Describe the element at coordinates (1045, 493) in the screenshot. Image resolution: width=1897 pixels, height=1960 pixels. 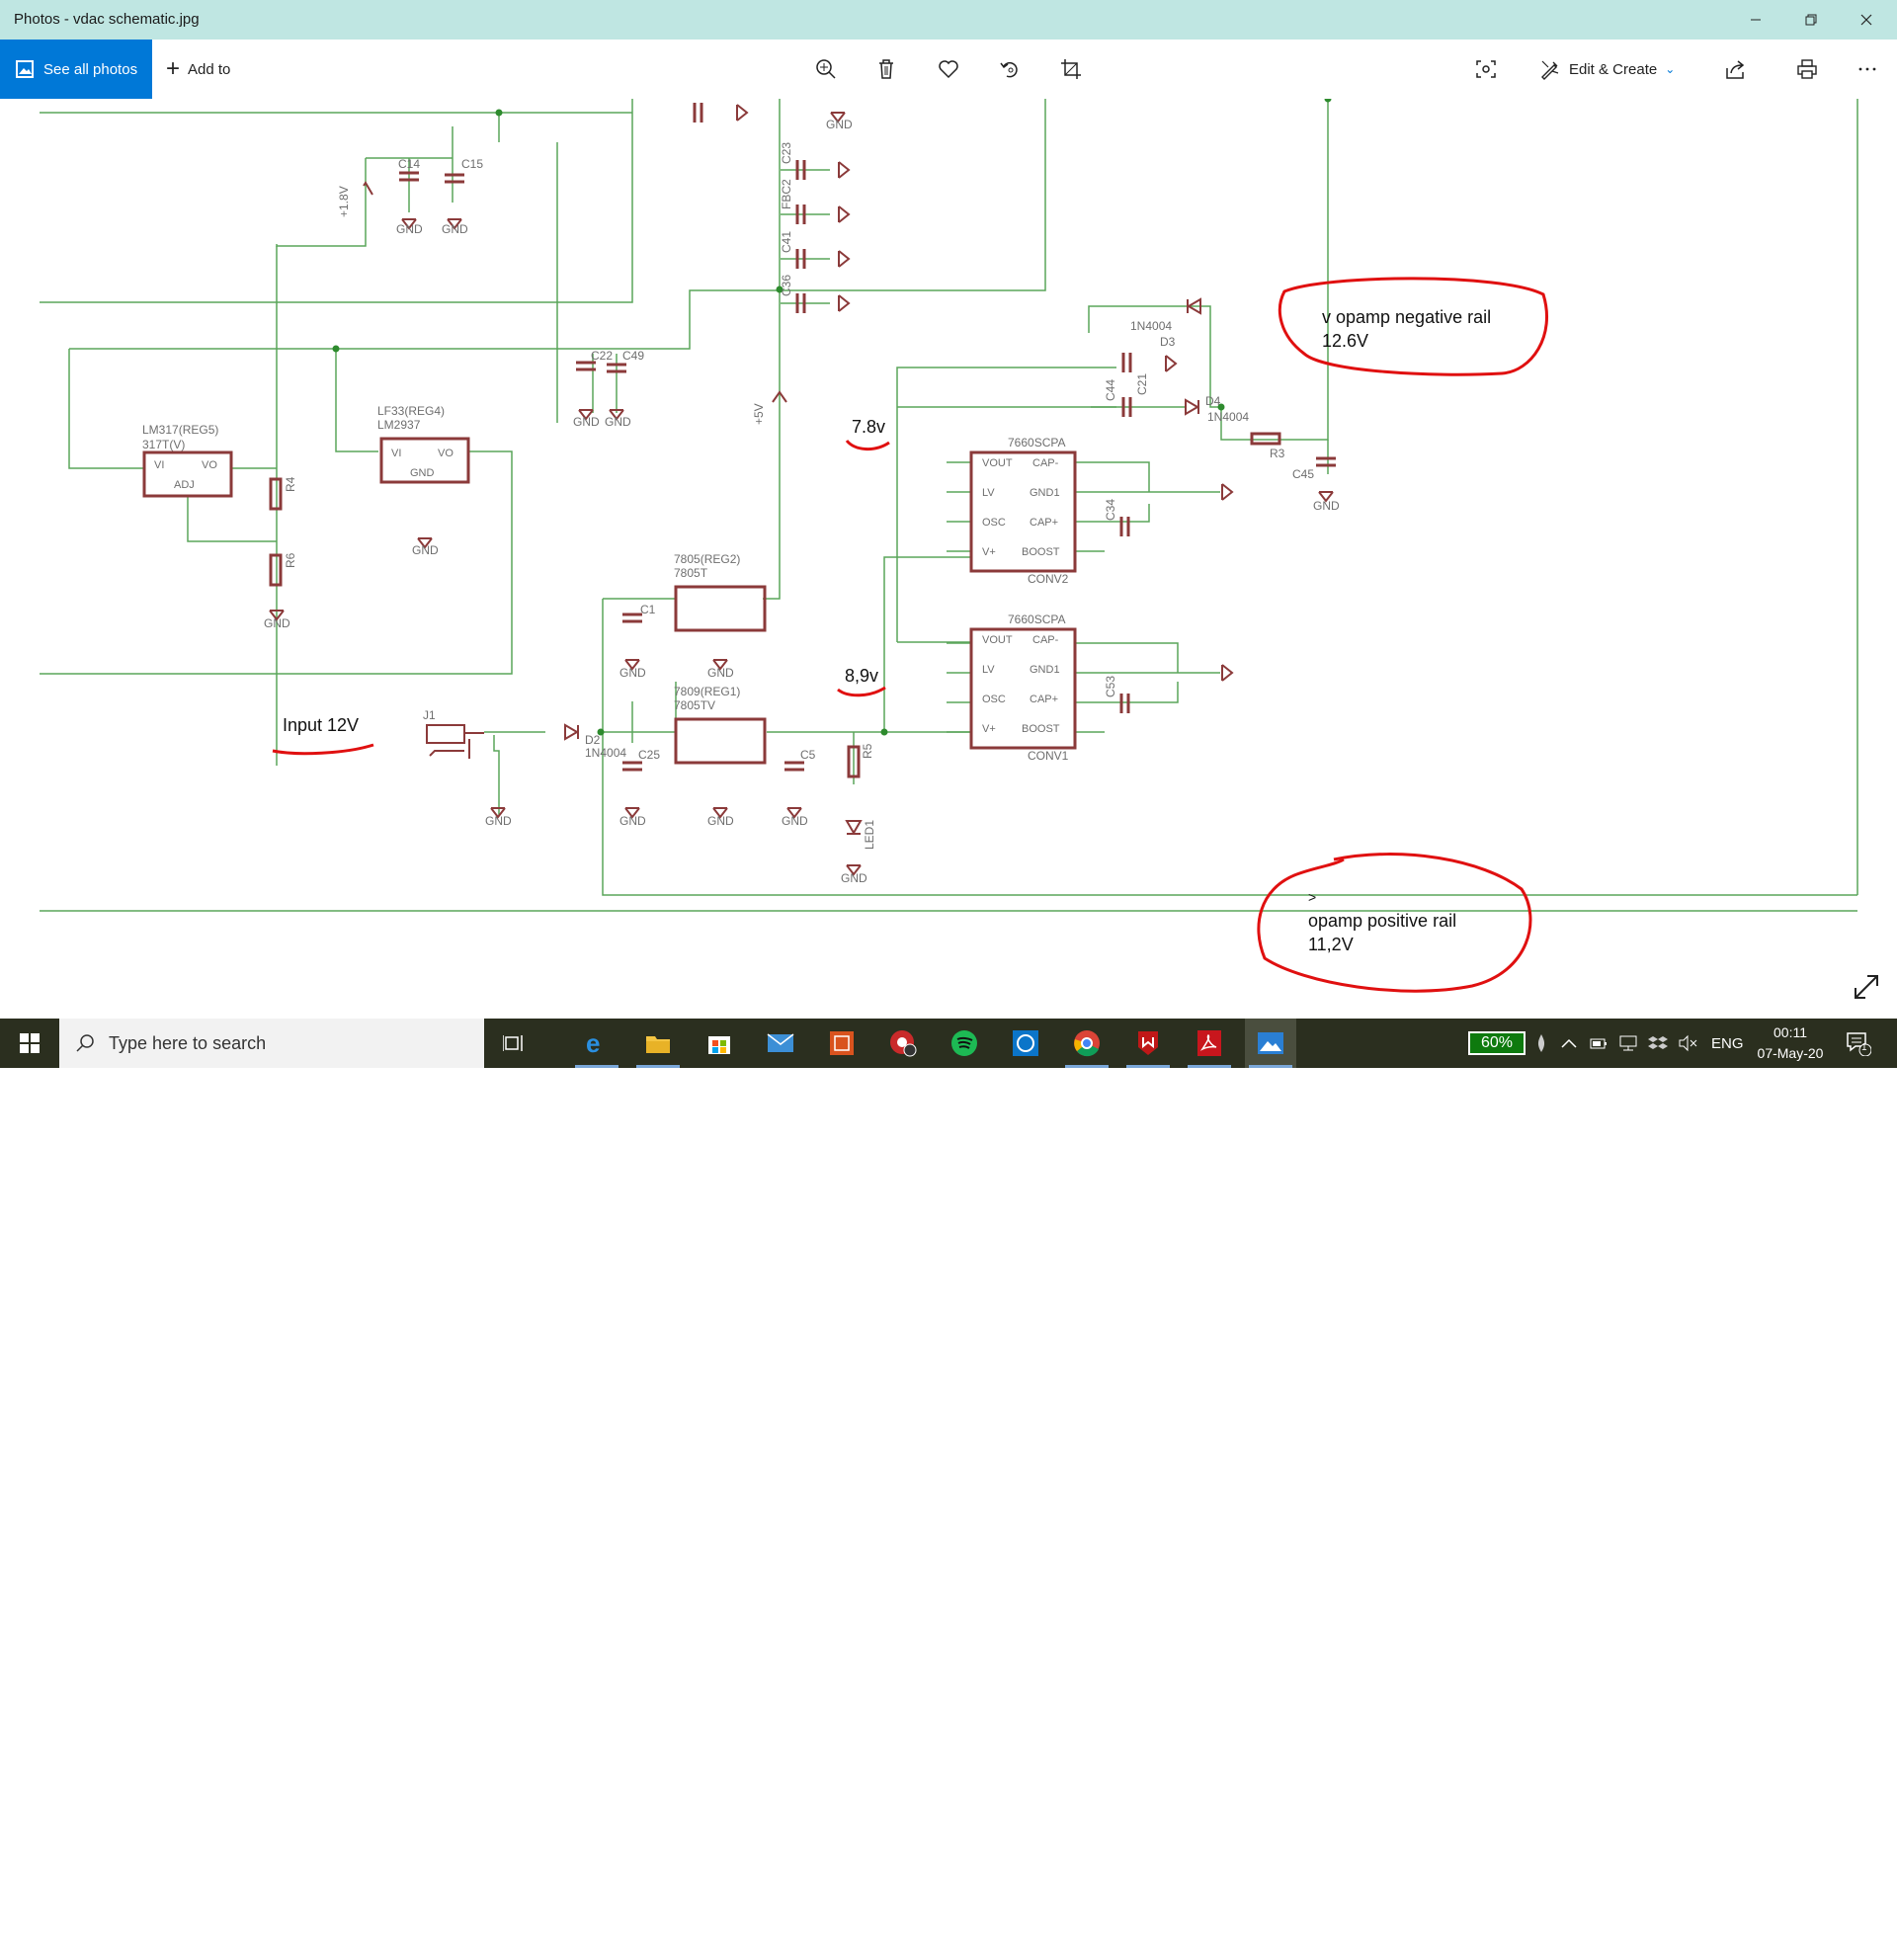
I see `conv2-pin-gnd1: GND1` at that location.